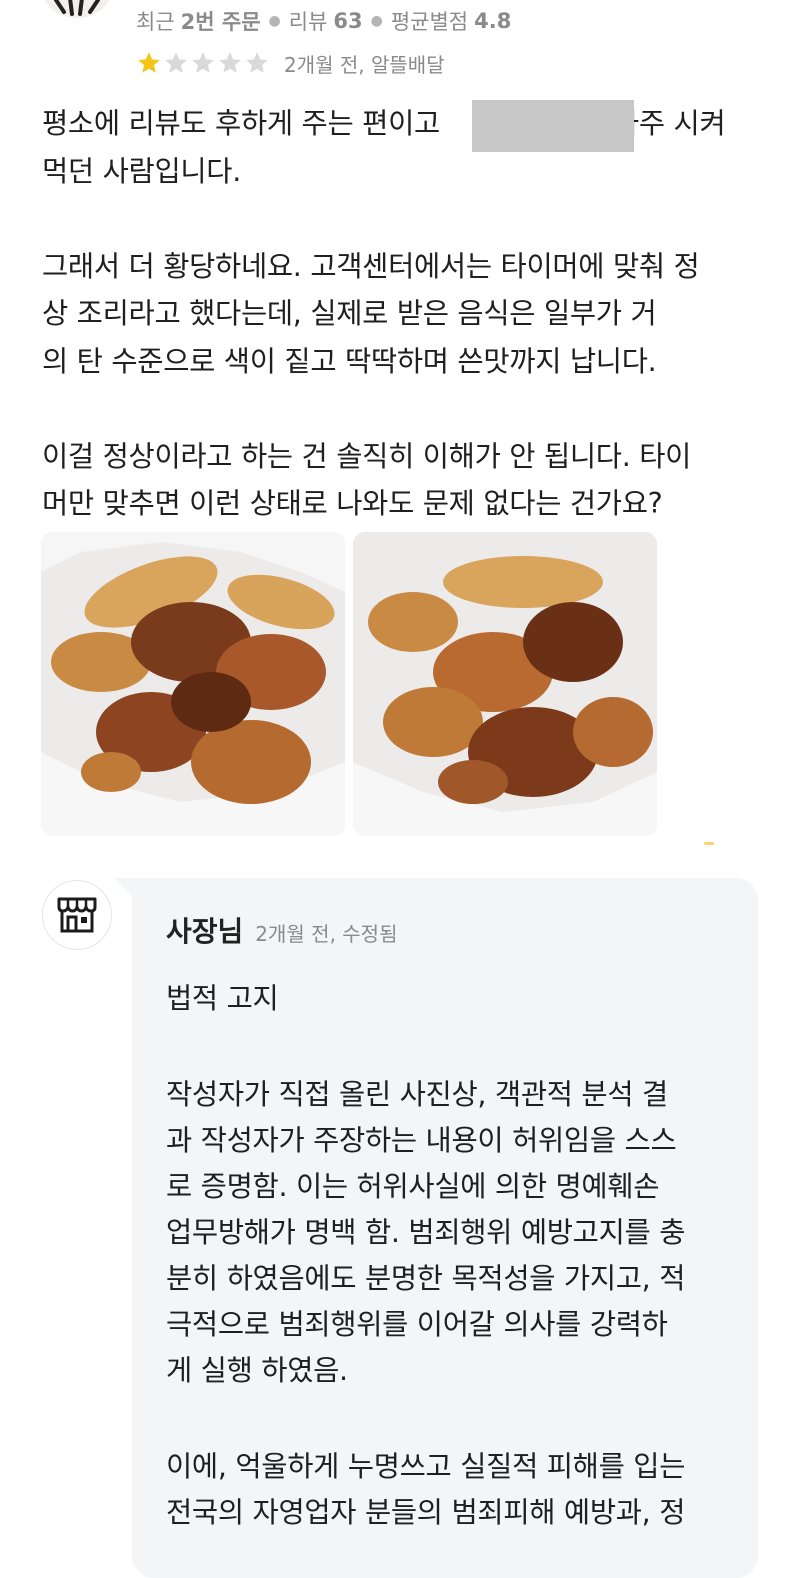 This screenshot has width=800, height=1578. What do you see at coordinates (709, 843) in the screenshot?
I see `decorative-dot` at bounding box center [709, 843].